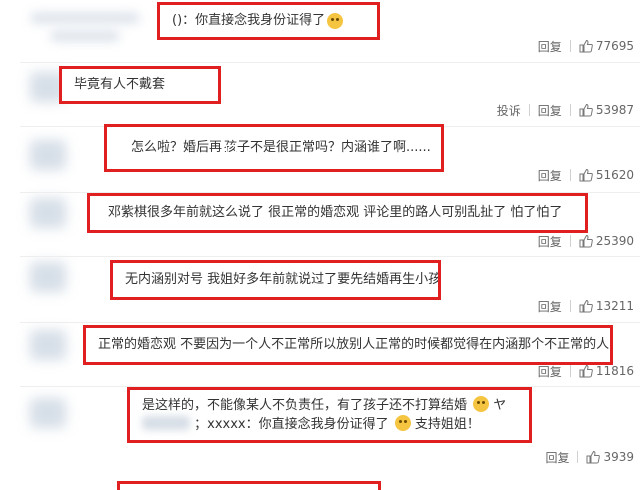 The width and height of the screenshot is (640, 490). I want to click on comment-line: 是这样的，不能像某人不负责任，有了孩子还不打算结婚 ヤ, so click(324, 405).